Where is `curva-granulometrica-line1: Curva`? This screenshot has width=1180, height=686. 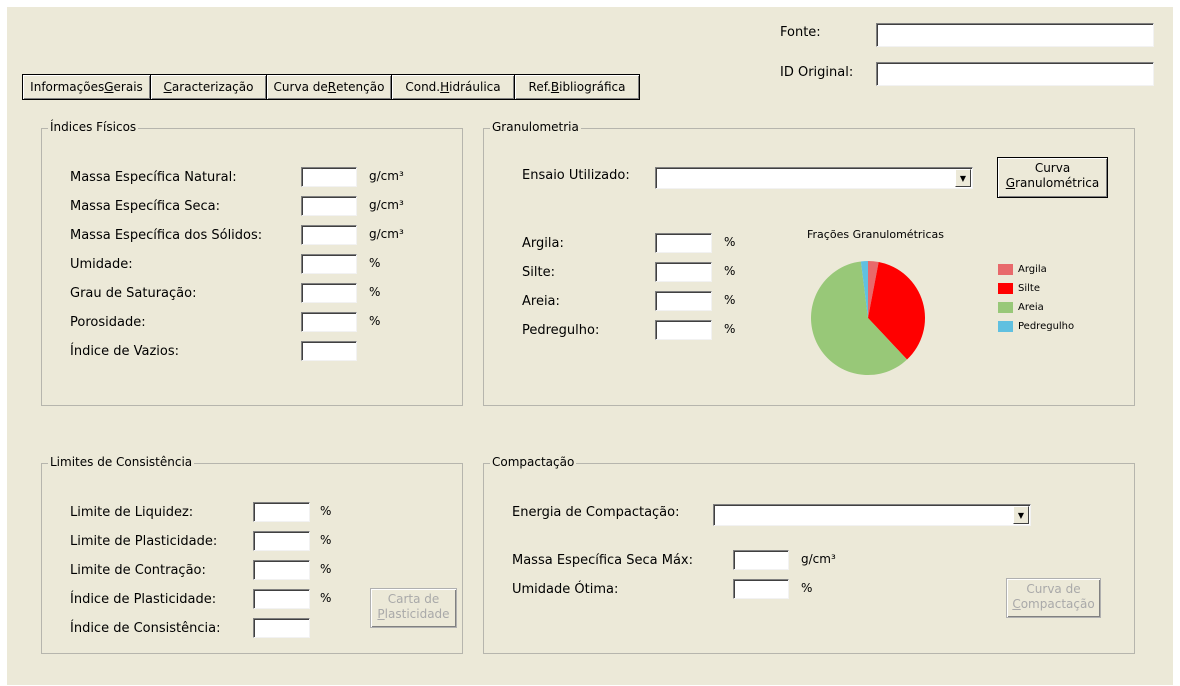
curva-granulometrica-line1: Curva is located at coordinates (1052, 168).